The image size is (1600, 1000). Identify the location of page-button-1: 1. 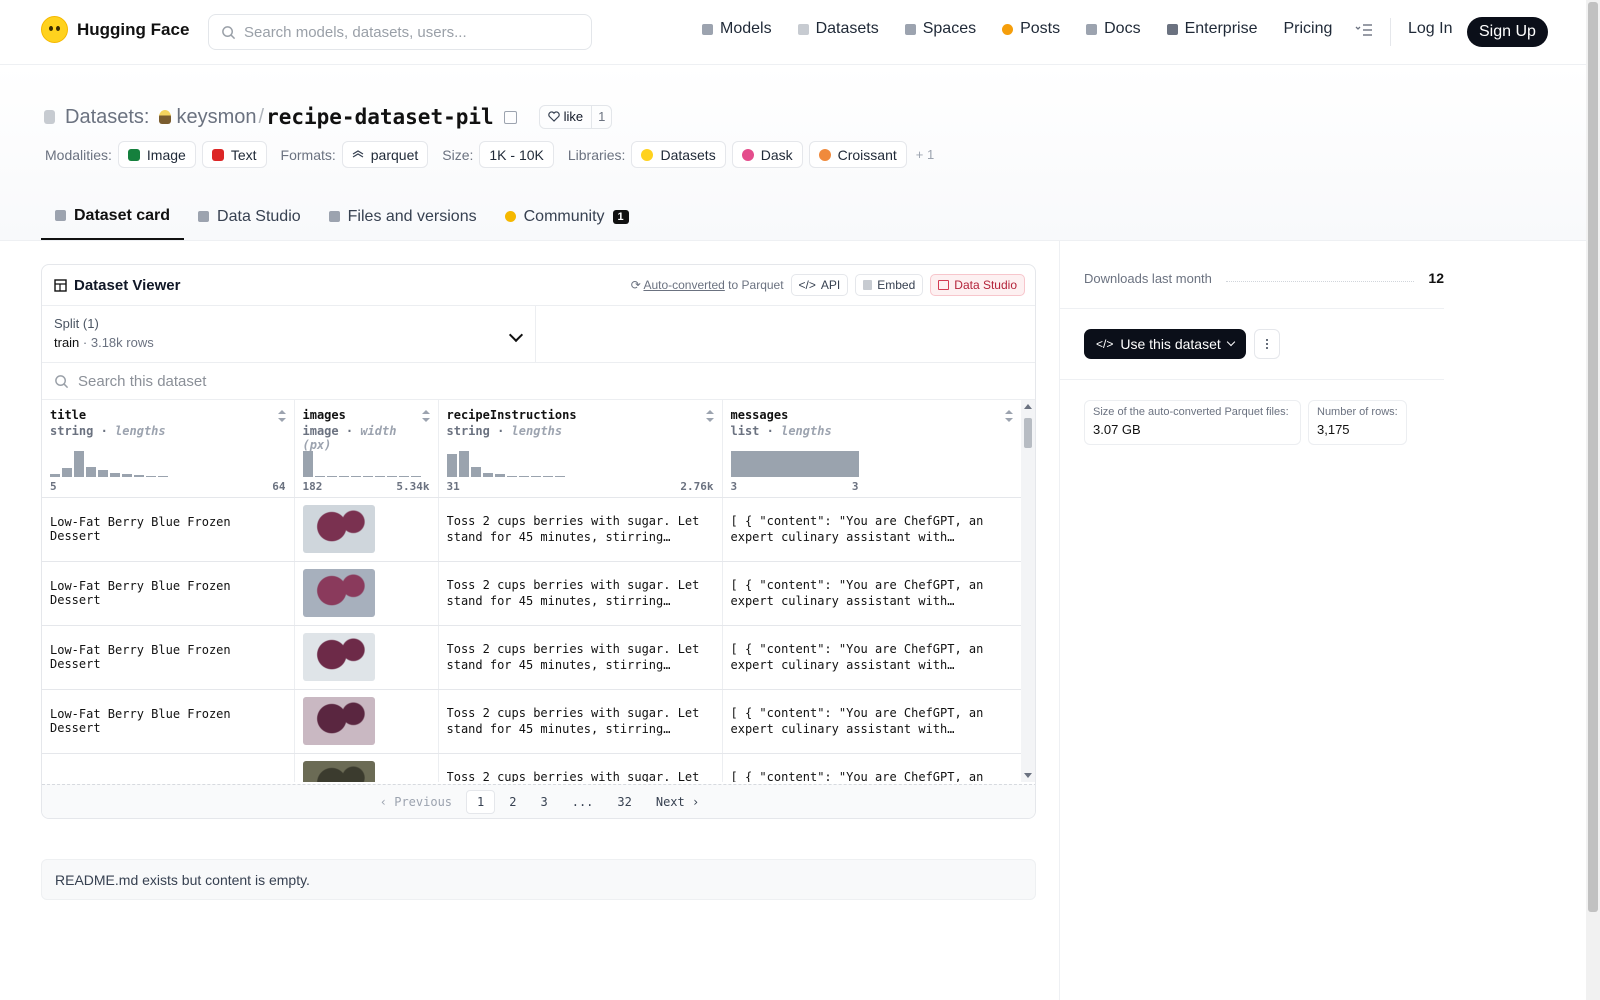
(481, 801).